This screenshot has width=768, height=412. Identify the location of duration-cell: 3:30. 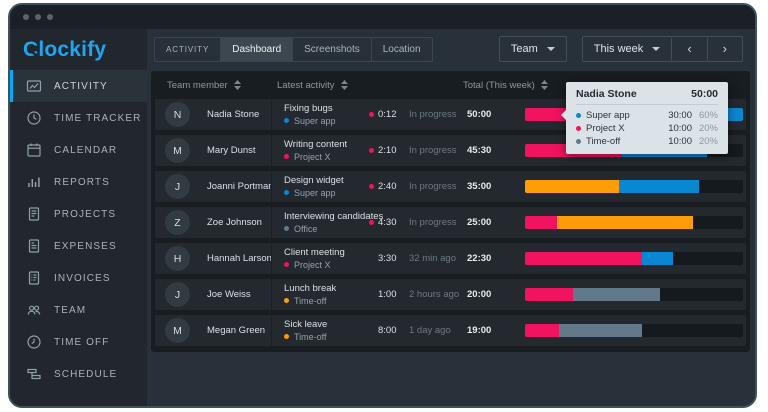
(389, 258).